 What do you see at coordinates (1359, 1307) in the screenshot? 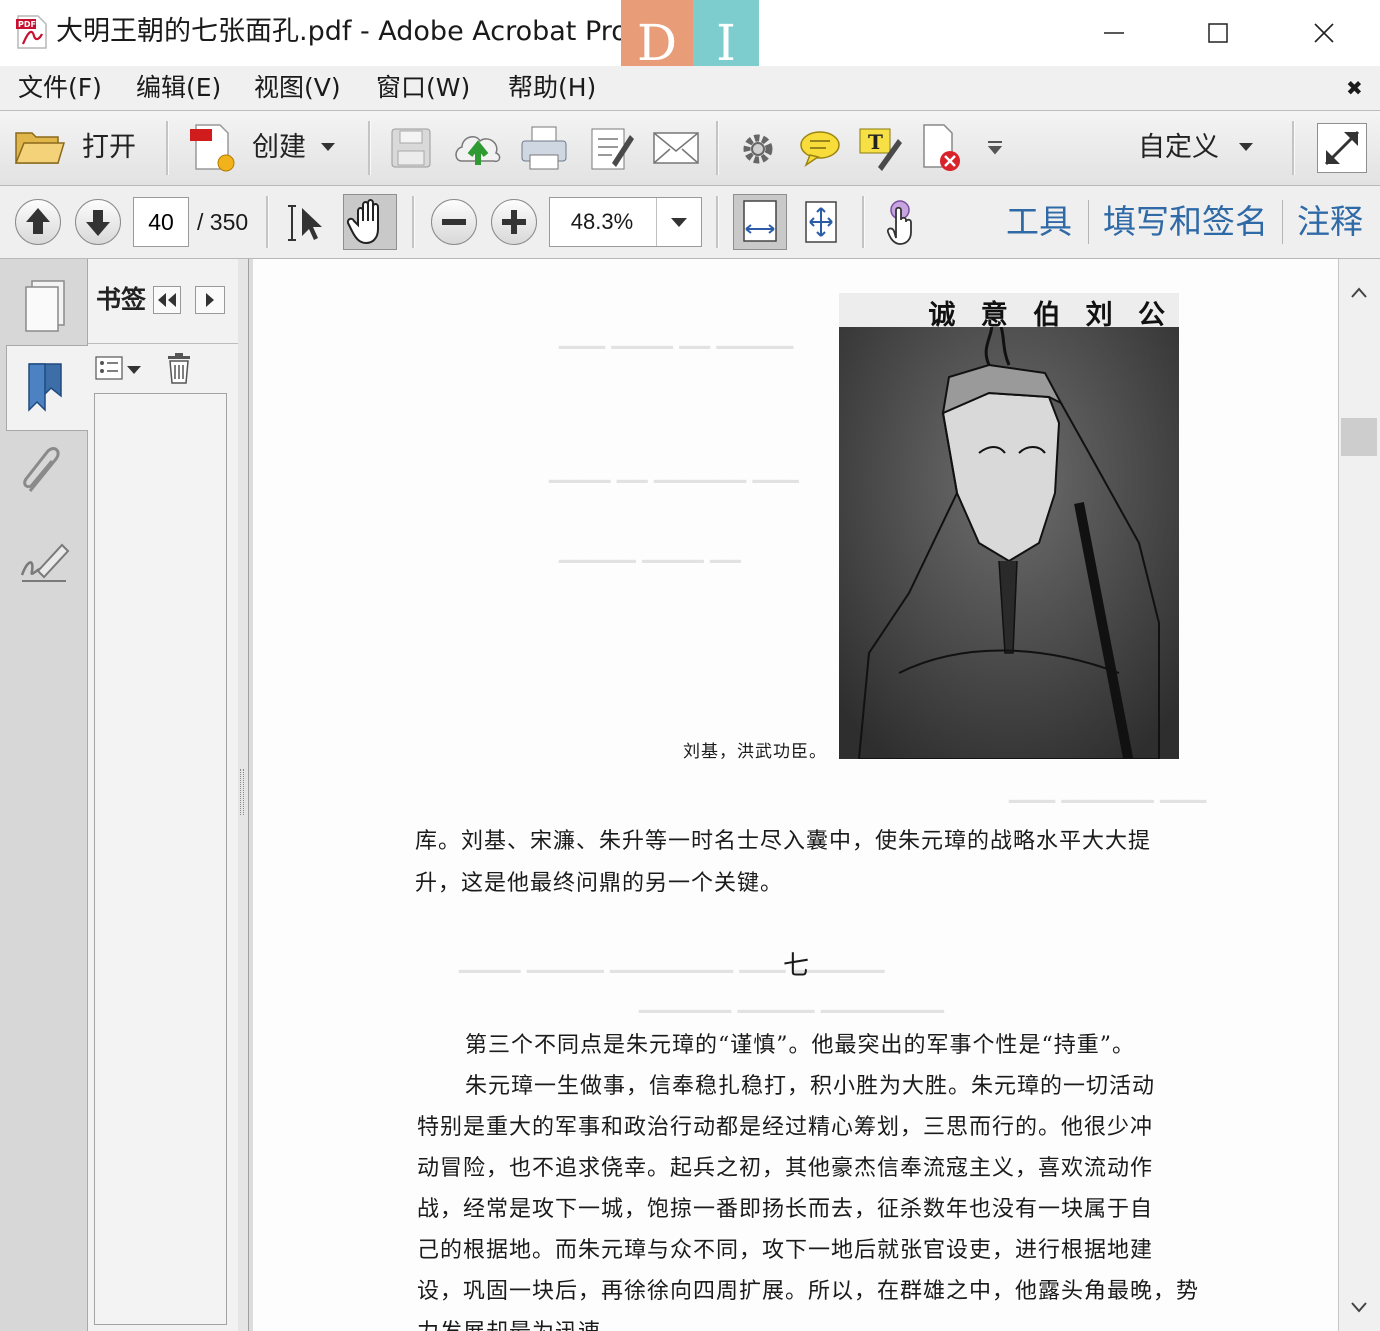
I see `scroll-down-icon` at bounding box center [1359, 1307].